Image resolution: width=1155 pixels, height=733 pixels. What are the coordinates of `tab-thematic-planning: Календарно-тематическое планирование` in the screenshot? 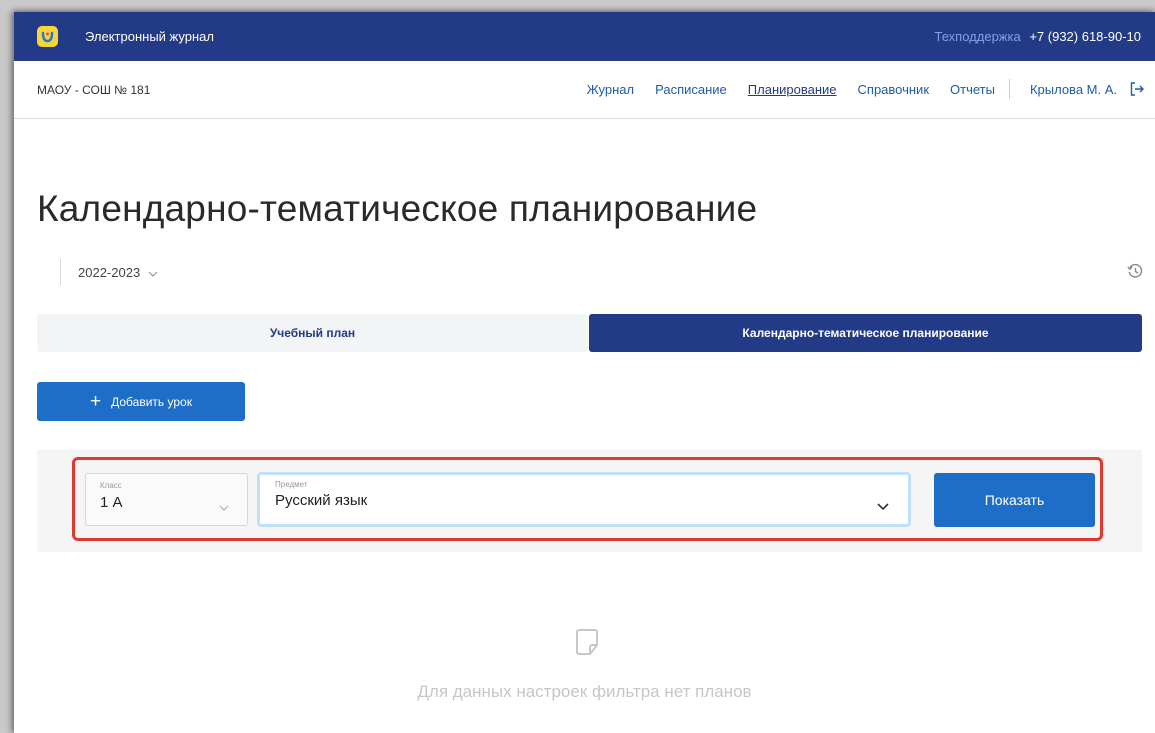 It's located at (865, 333).